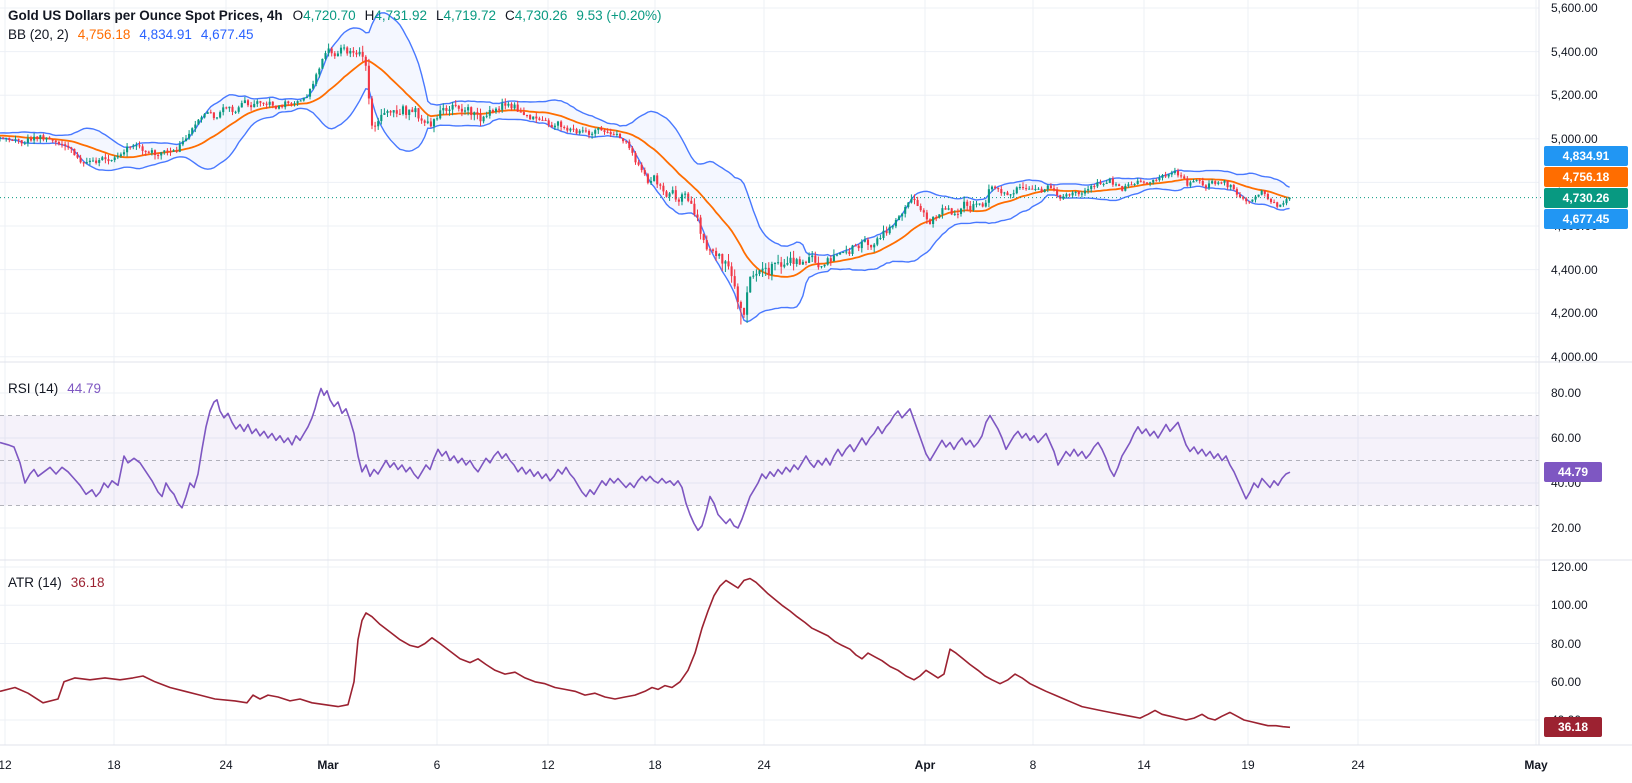 The image size is (1632, 783). What do you see at coordinates (1574, 356) in the screenshot?
I see `price-axis-label: 4,000.00` at bounding box center [1574, 356].